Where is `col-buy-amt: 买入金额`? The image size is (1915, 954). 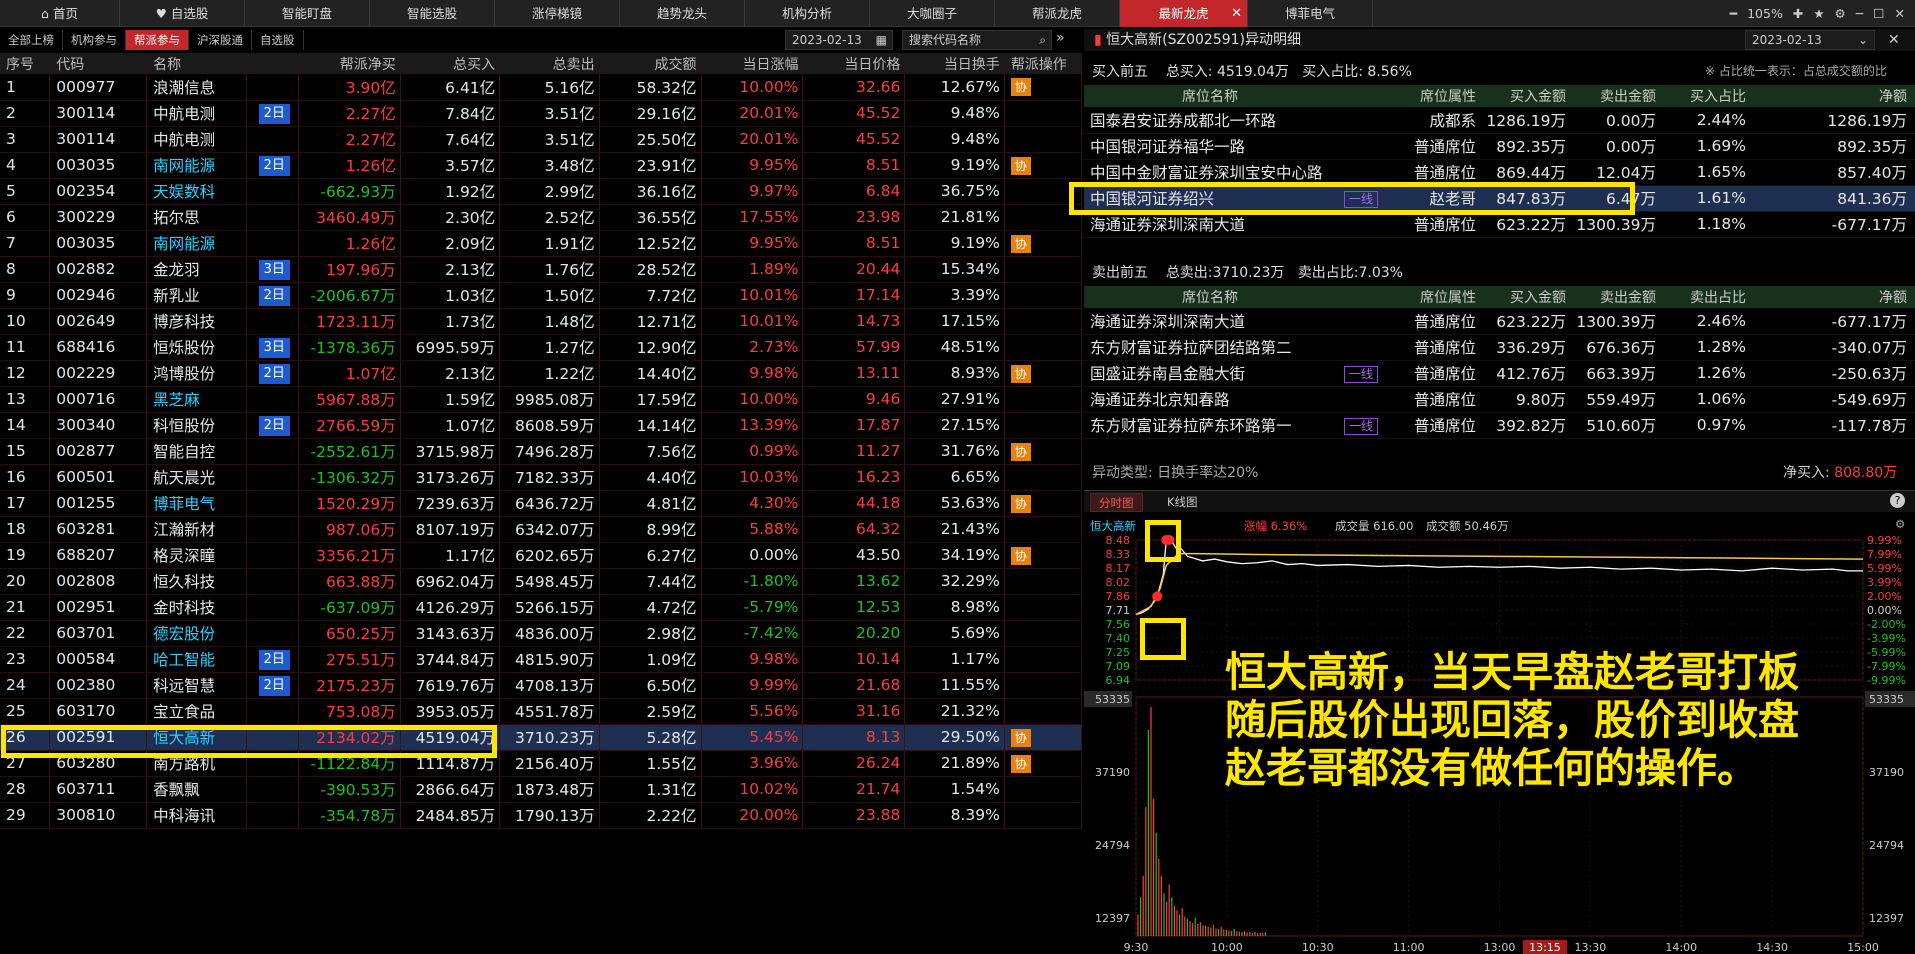
col-buy-amt: 买入金额 is located at coordinates (1529, 297).